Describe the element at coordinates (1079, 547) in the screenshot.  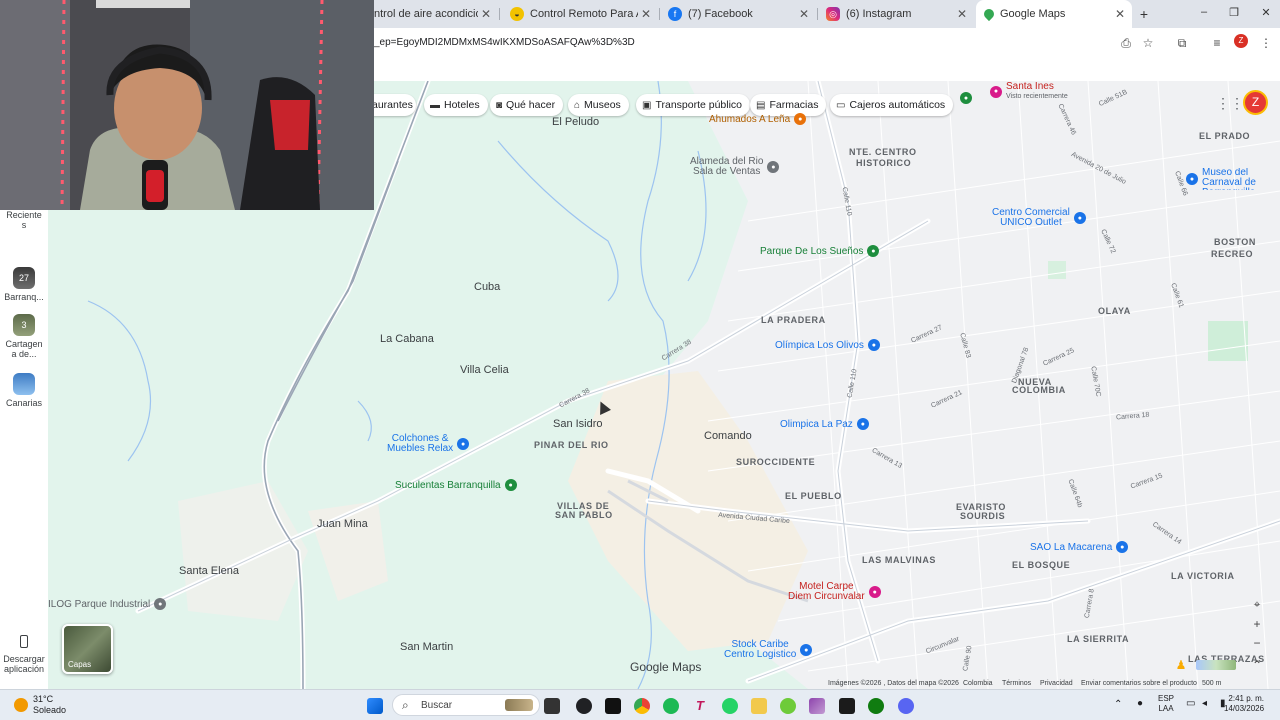
I see `poi-sao-macarena: ● SAO La Macarena` at that location.